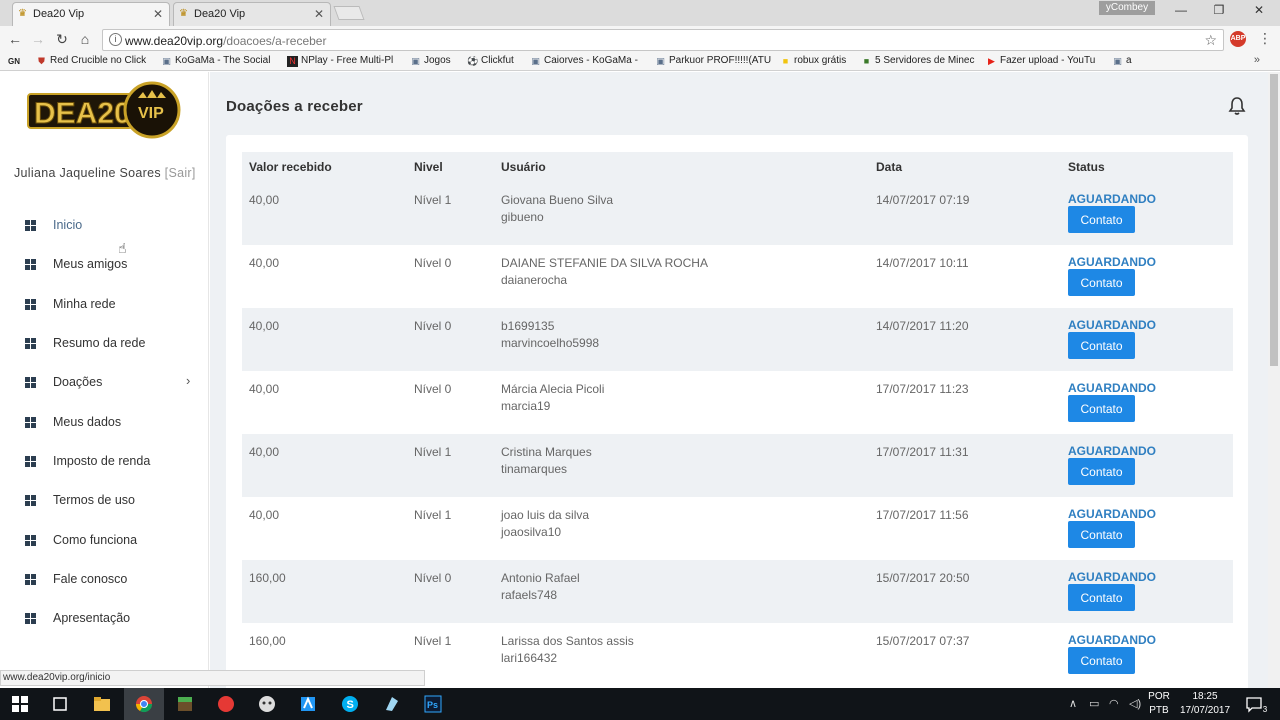 The height and width of the screenshot is (720, 1280). Describe the element at coordinates (663, 40) in the screenshot. I see `address-bar: i www.dea20vip.org/doacoes/a-receber ☆` at that location.